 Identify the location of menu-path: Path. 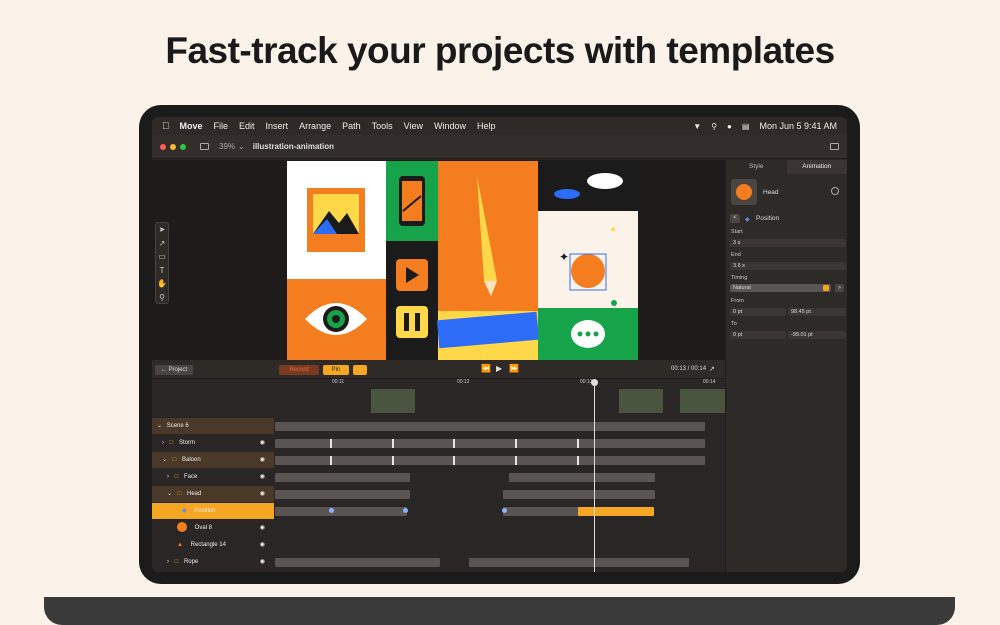
(351, 126).